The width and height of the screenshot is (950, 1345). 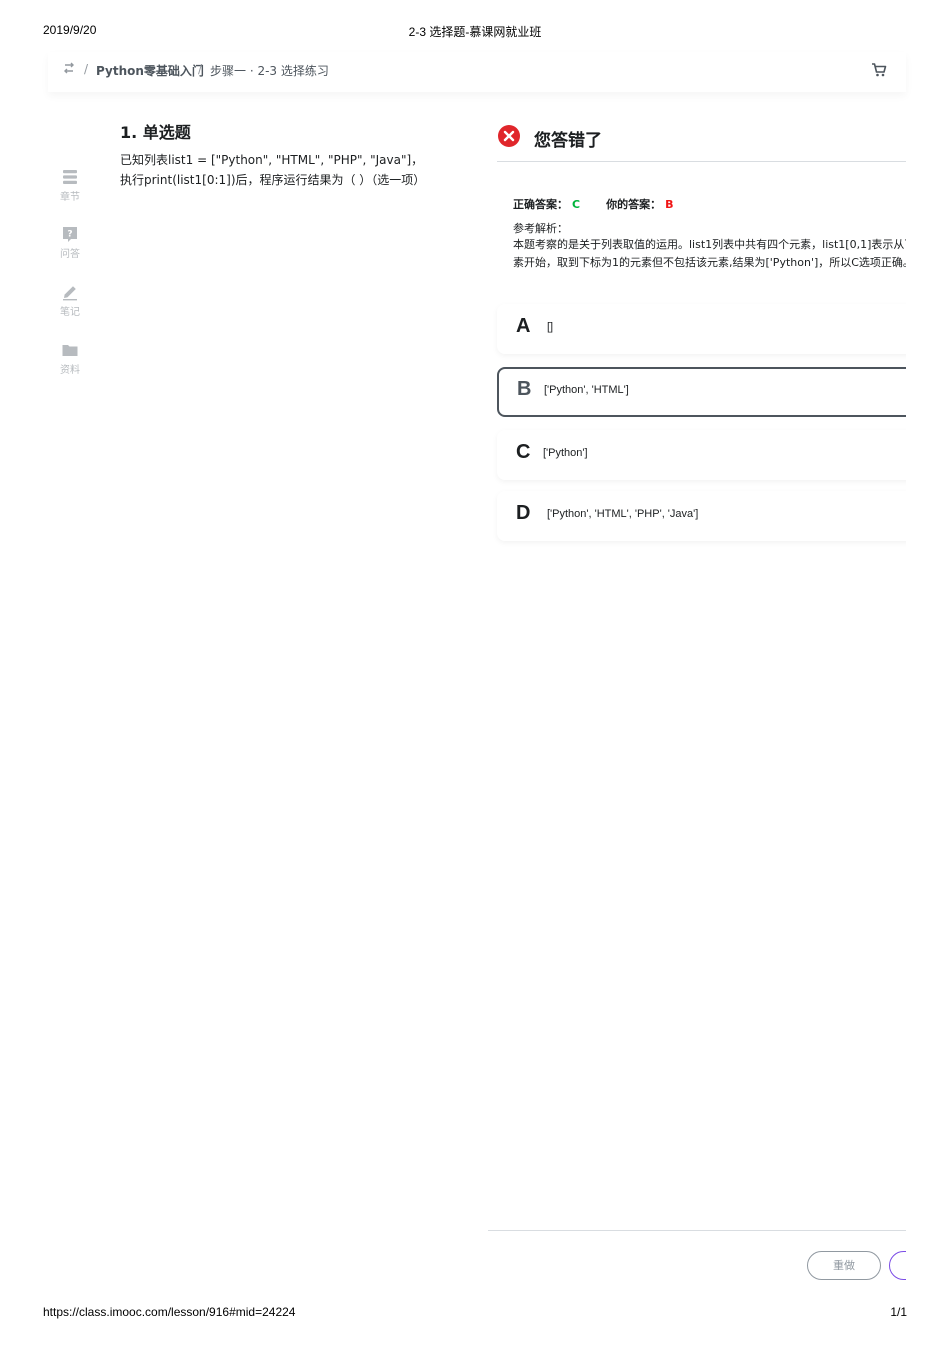 I want to click on option-a: A [], so click(x=701, y=329).